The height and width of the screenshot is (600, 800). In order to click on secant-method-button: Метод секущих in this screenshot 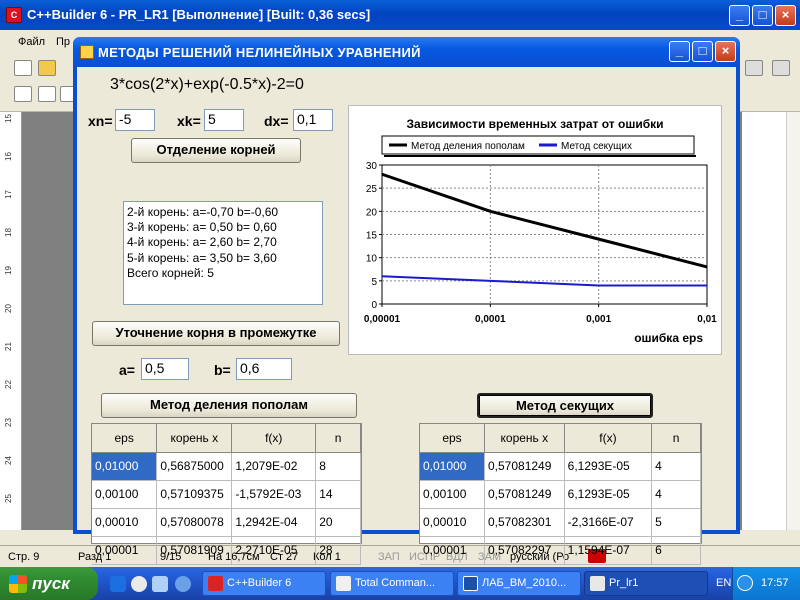, I will do `click(565, 405)`.